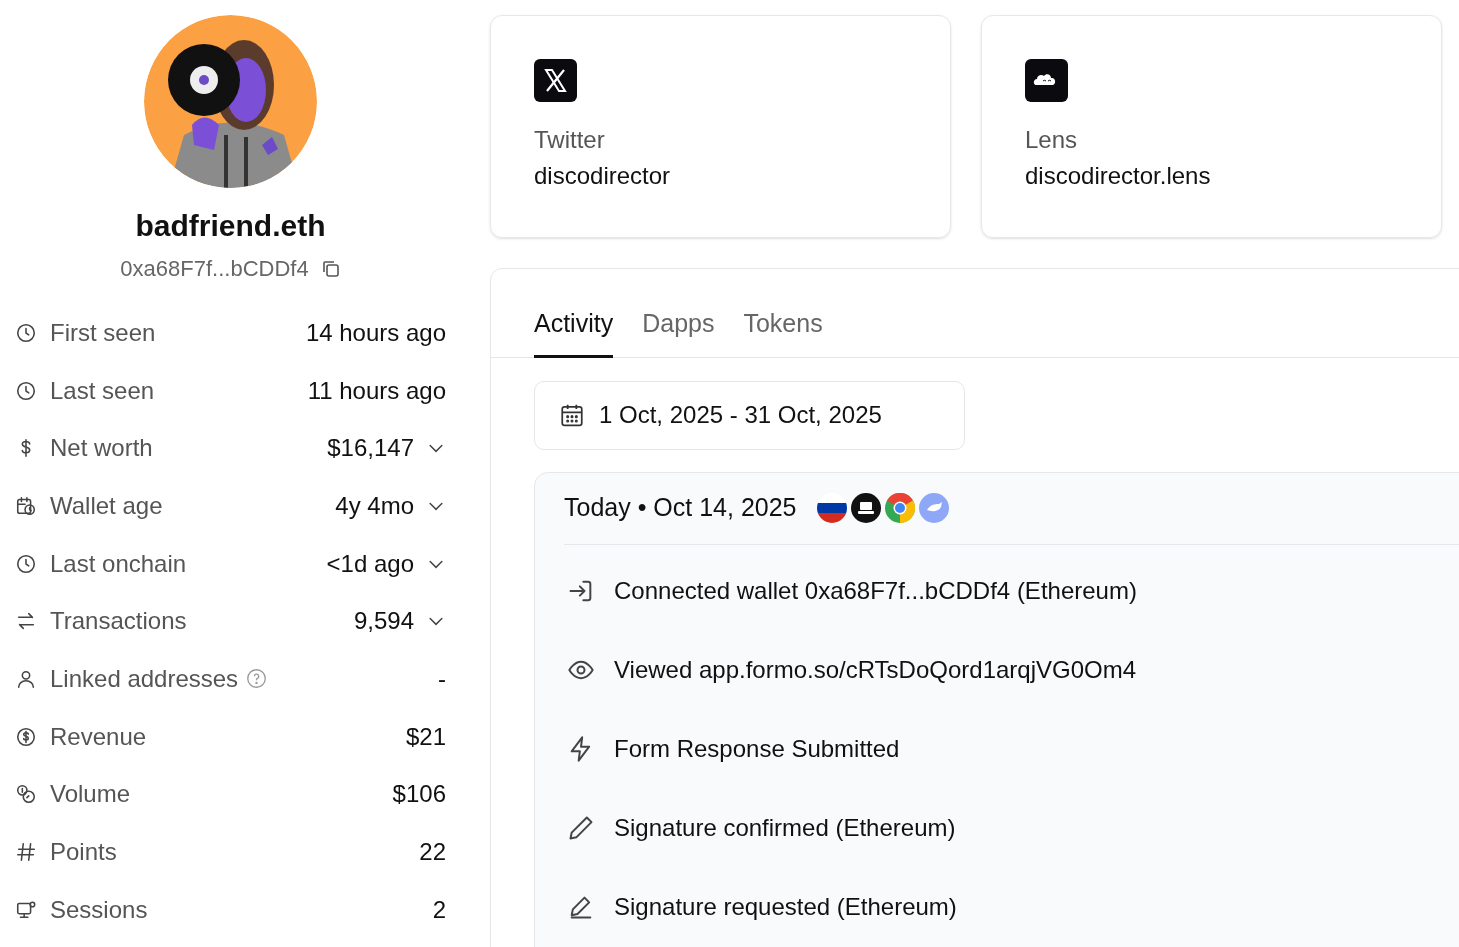  I want to click on stat-value: $21, so click(425, 736).